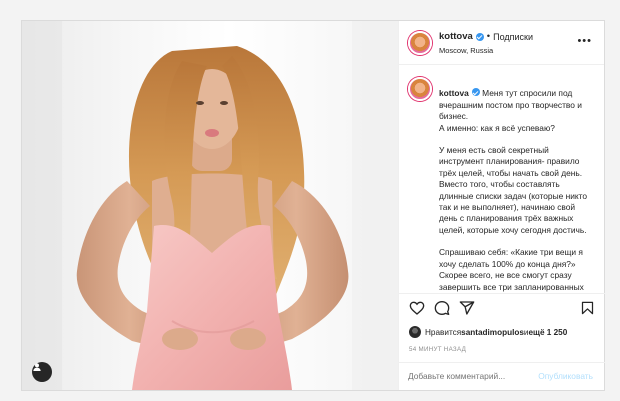  Describe the element at coordinates (37, 367) in the screenshot. I see `user-icon` at that location.